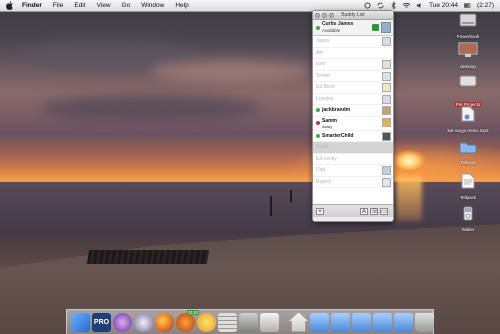 The width and height of the screenshot is (500, 334). I want to click on away-dot-icon, so click(318, 123).